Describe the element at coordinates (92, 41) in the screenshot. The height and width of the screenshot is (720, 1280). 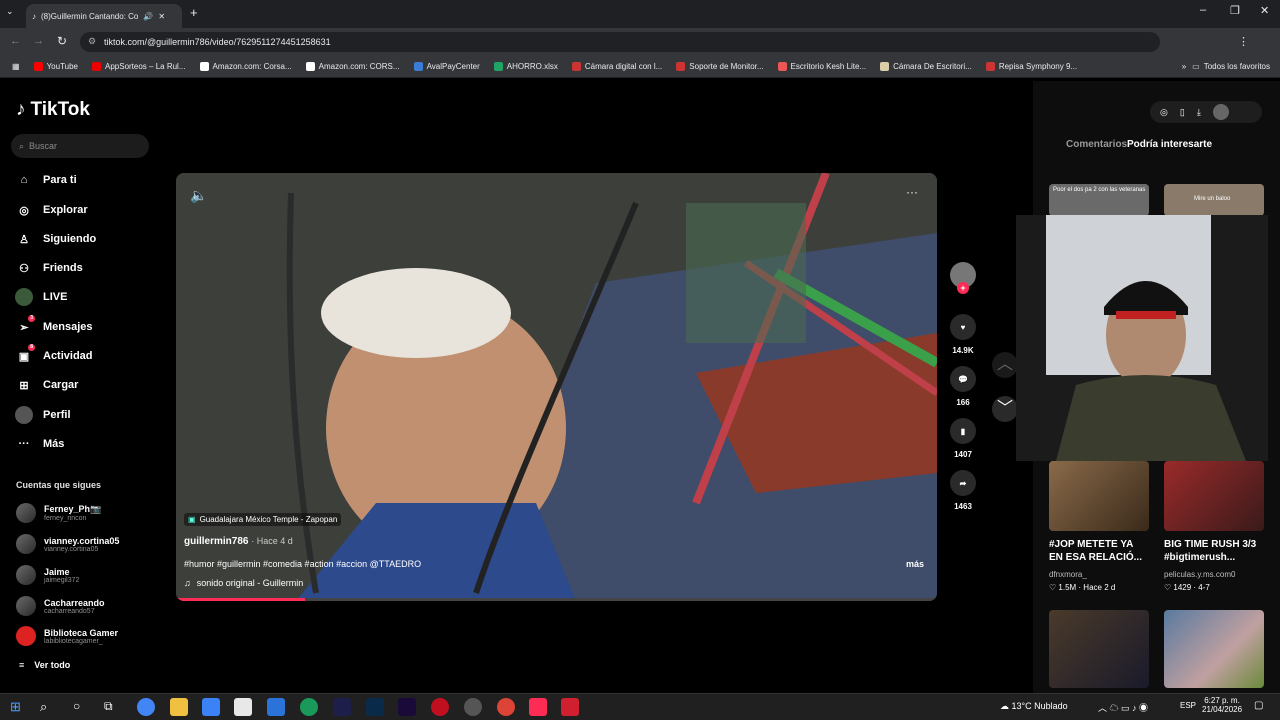
I see `site-info-icon: ⚙` at that location.